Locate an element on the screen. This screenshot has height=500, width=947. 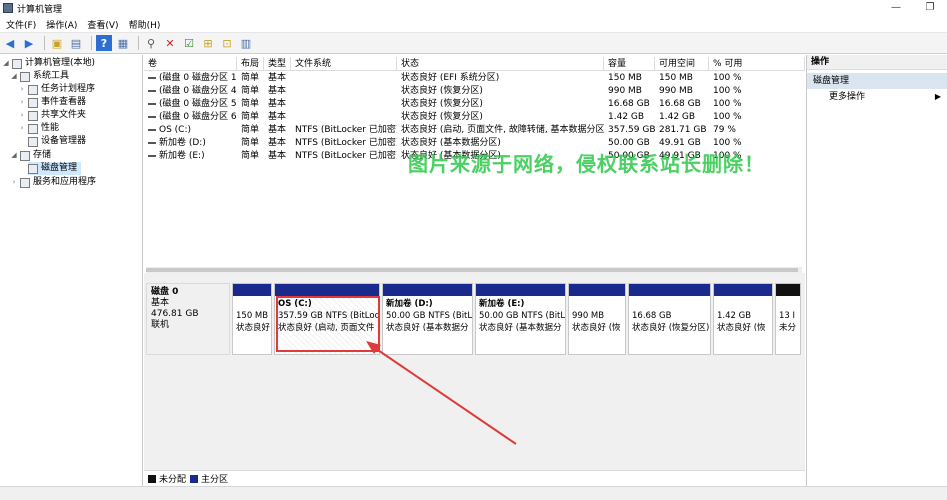
arrow-shaft is located at coordinates (444, 395).